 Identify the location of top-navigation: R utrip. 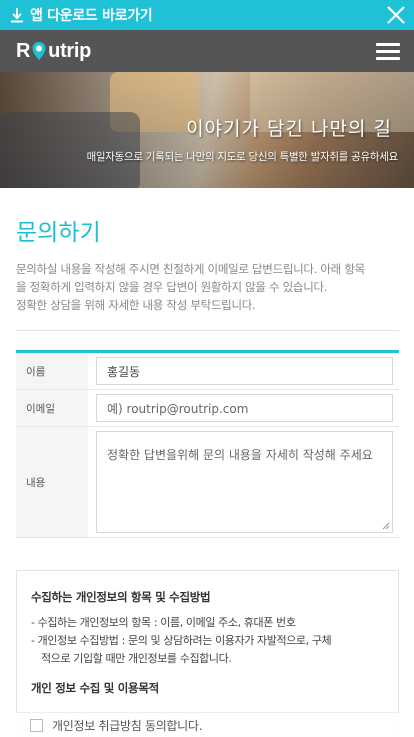
(207, 51).